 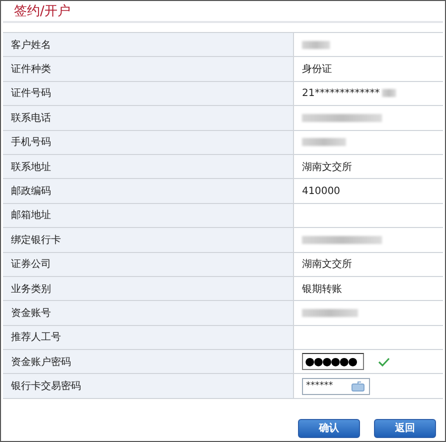 I want to click on field-value: 410000, so click(x=321, y=191).